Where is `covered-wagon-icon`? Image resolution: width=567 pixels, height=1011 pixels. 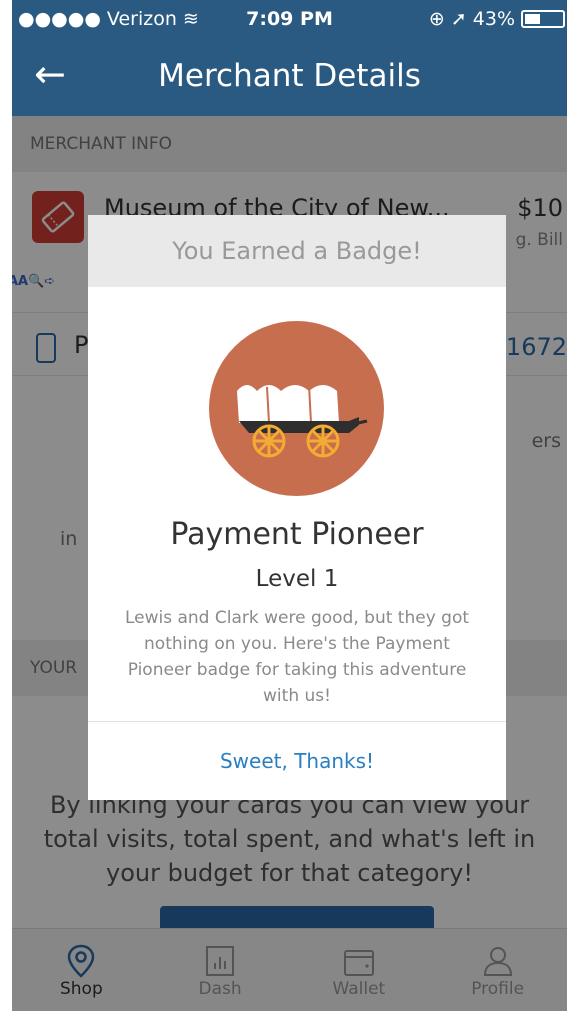
covered-wagon-icon is located at coordinates (296, 408).